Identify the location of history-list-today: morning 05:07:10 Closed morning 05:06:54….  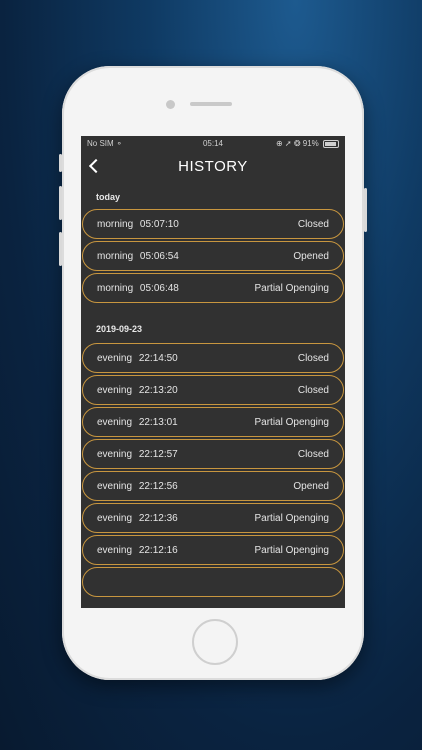
(213, 256).